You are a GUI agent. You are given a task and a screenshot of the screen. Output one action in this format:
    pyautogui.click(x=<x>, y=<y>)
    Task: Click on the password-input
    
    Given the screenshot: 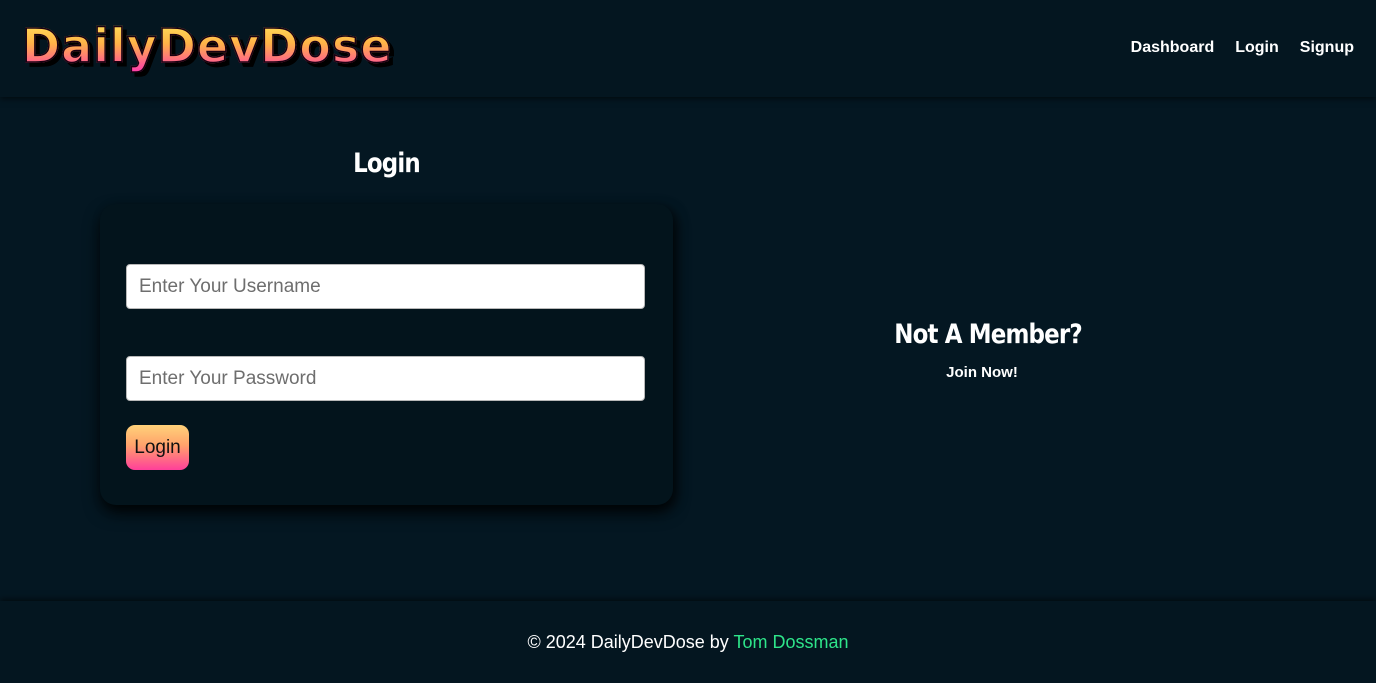 What is the action you would take?
    pyautogui.click(x=385, y=378)
    